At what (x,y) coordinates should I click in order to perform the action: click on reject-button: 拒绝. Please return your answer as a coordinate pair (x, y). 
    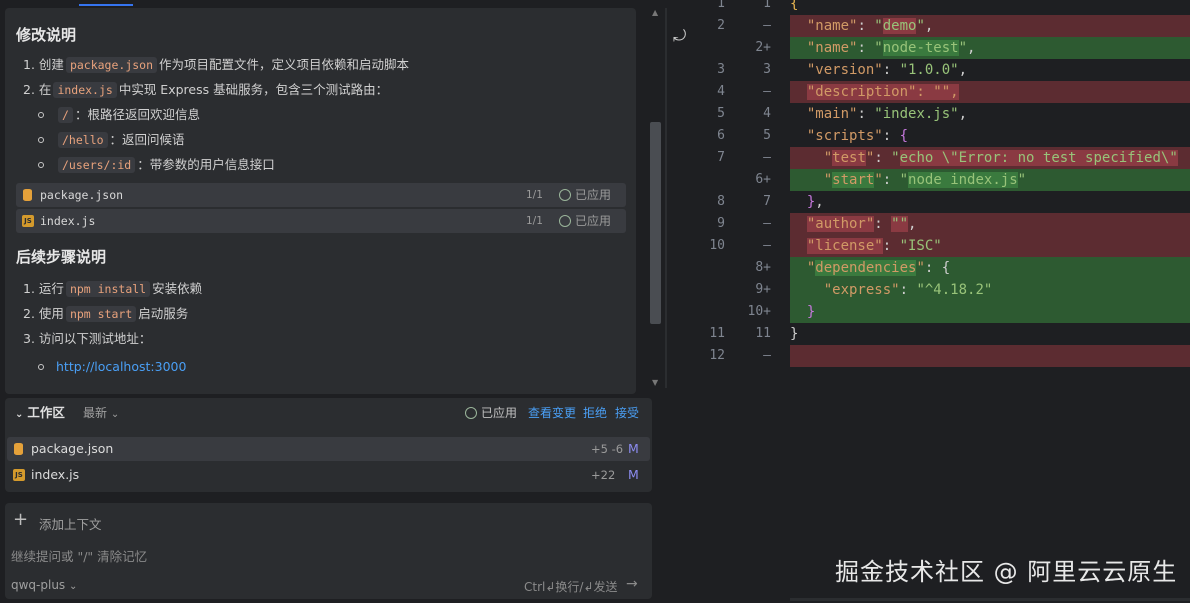
    Looking at the image, I should click on (595, 413).